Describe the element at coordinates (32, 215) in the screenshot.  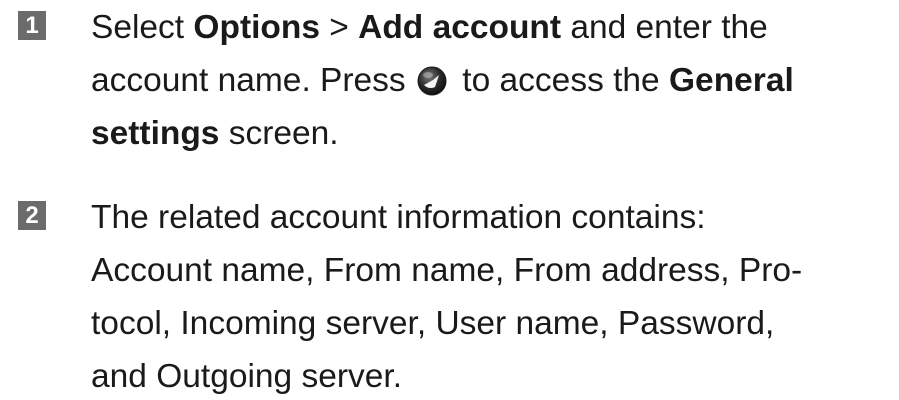
I see `step-number-badge: 2` at that location.